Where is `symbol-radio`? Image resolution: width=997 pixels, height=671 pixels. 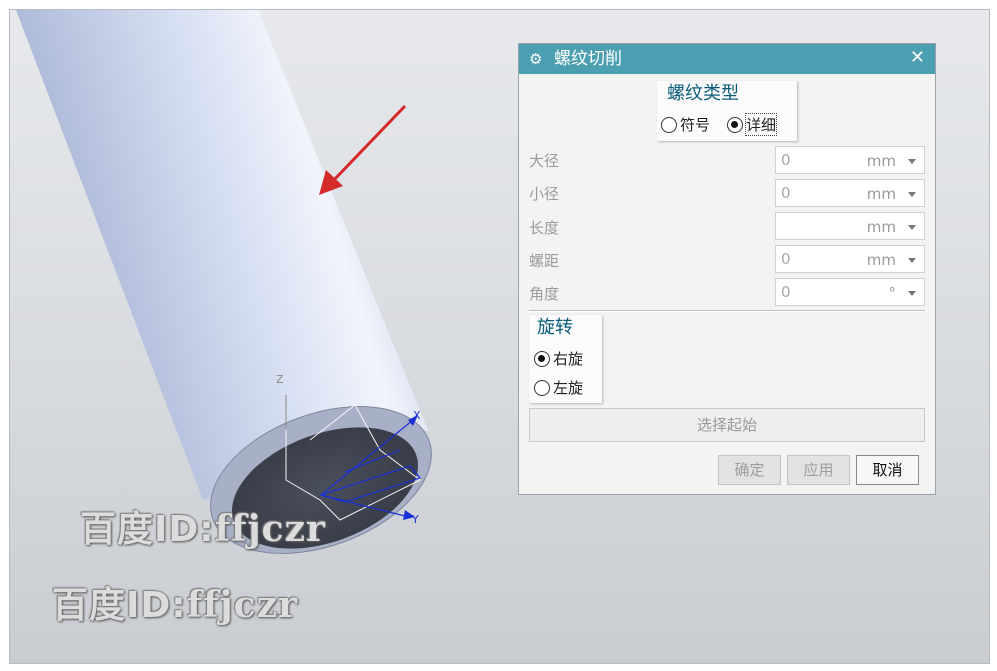
symbol-radio is located at coordinates (669, 124).